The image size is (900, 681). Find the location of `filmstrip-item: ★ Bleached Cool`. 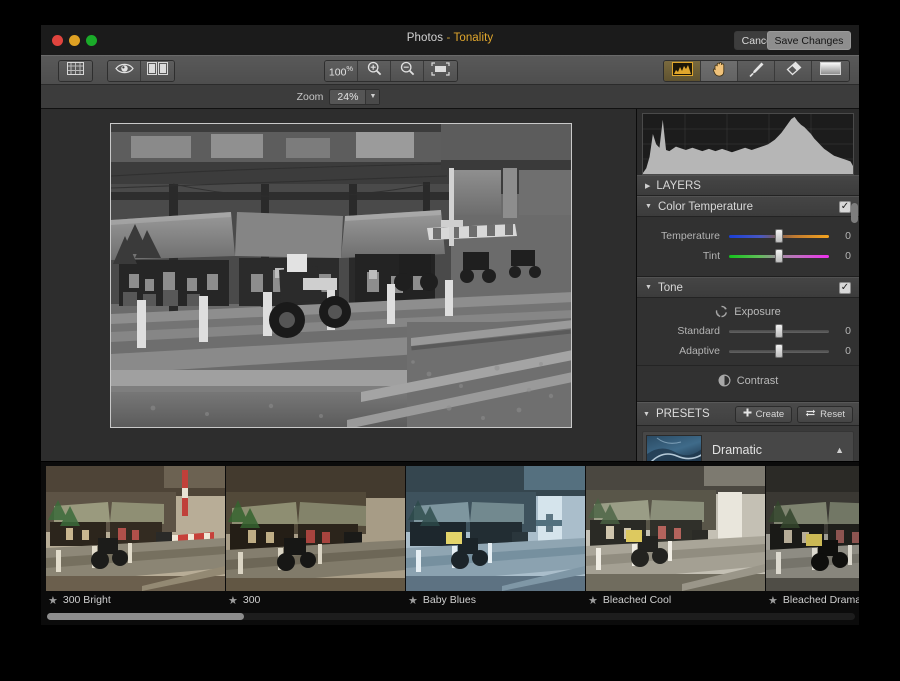

filmstrip-item: ★ Bleached Cool is located at coordinates (675, 537).